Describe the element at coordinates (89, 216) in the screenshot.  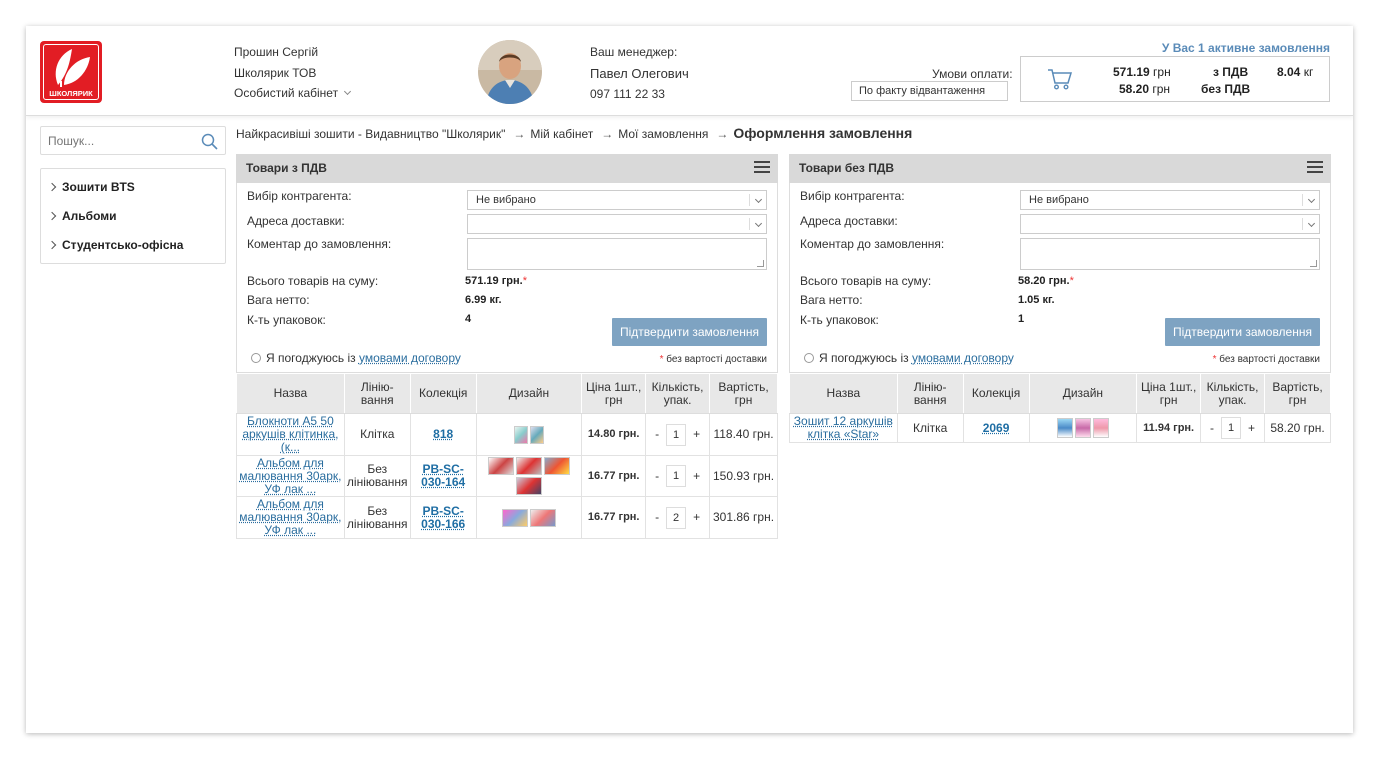
I see `sidebar-item-label: Альбоми` at that location.